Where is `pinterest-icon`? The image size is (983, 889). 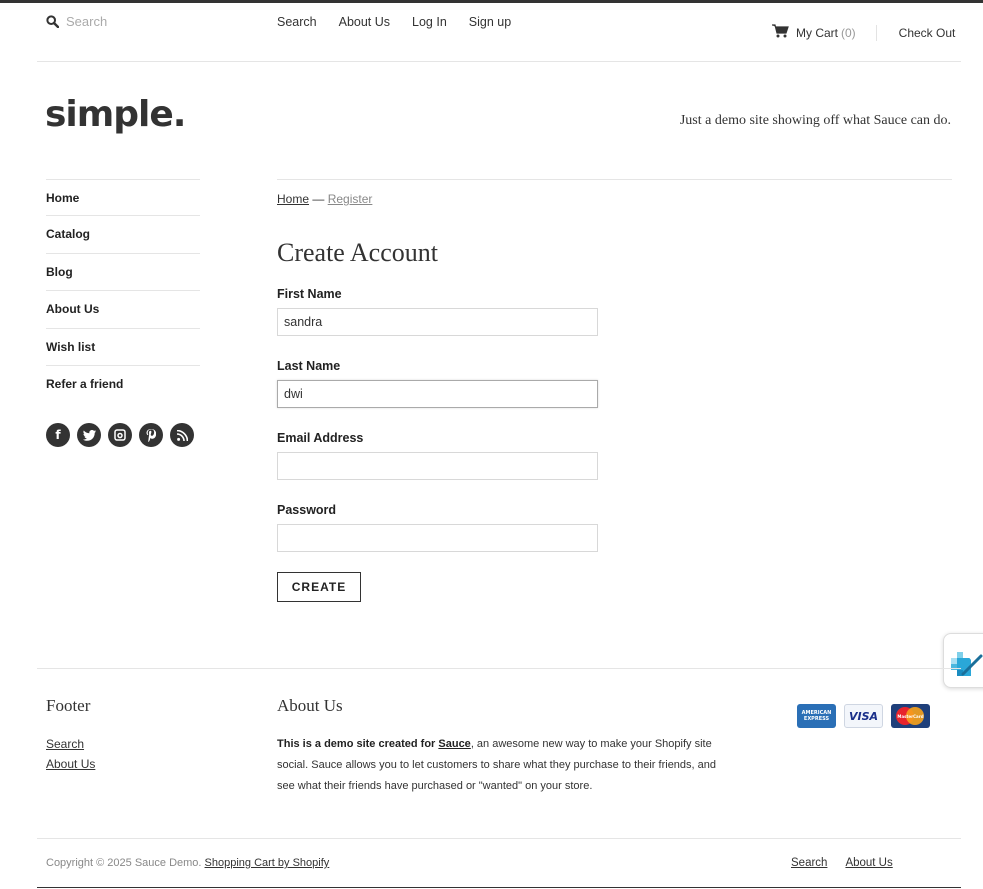
pinterest-icon is located at coordinates (151, 435).